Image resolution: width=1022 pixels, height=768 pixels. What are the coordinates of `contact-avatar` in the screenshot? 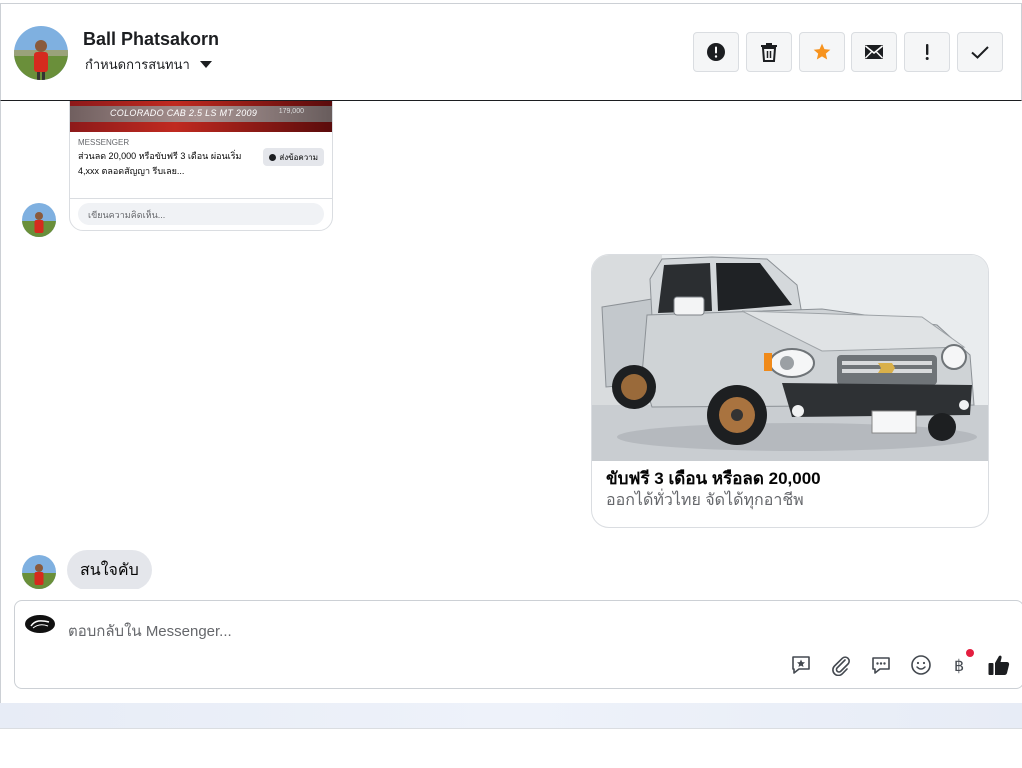 It's located at (41, 53).